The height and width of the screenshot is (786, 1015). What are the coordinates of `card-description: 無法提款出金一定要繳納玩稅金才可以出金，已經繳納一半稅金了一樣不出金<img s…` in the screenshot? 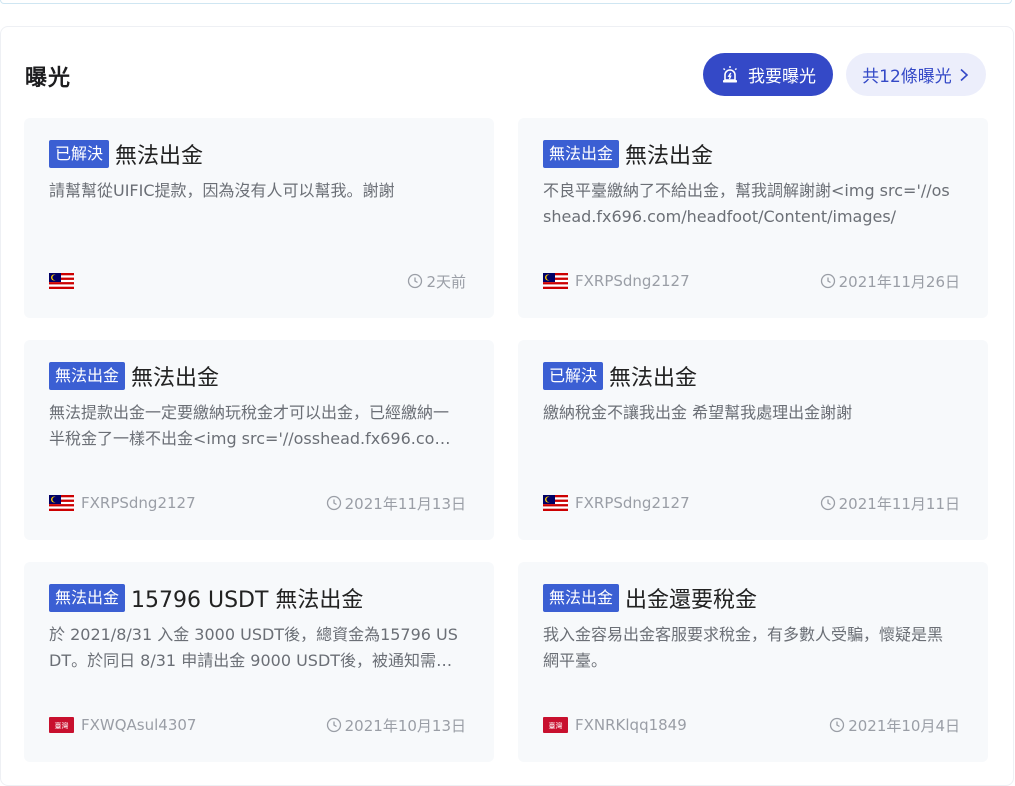 It's located at (249, 425).